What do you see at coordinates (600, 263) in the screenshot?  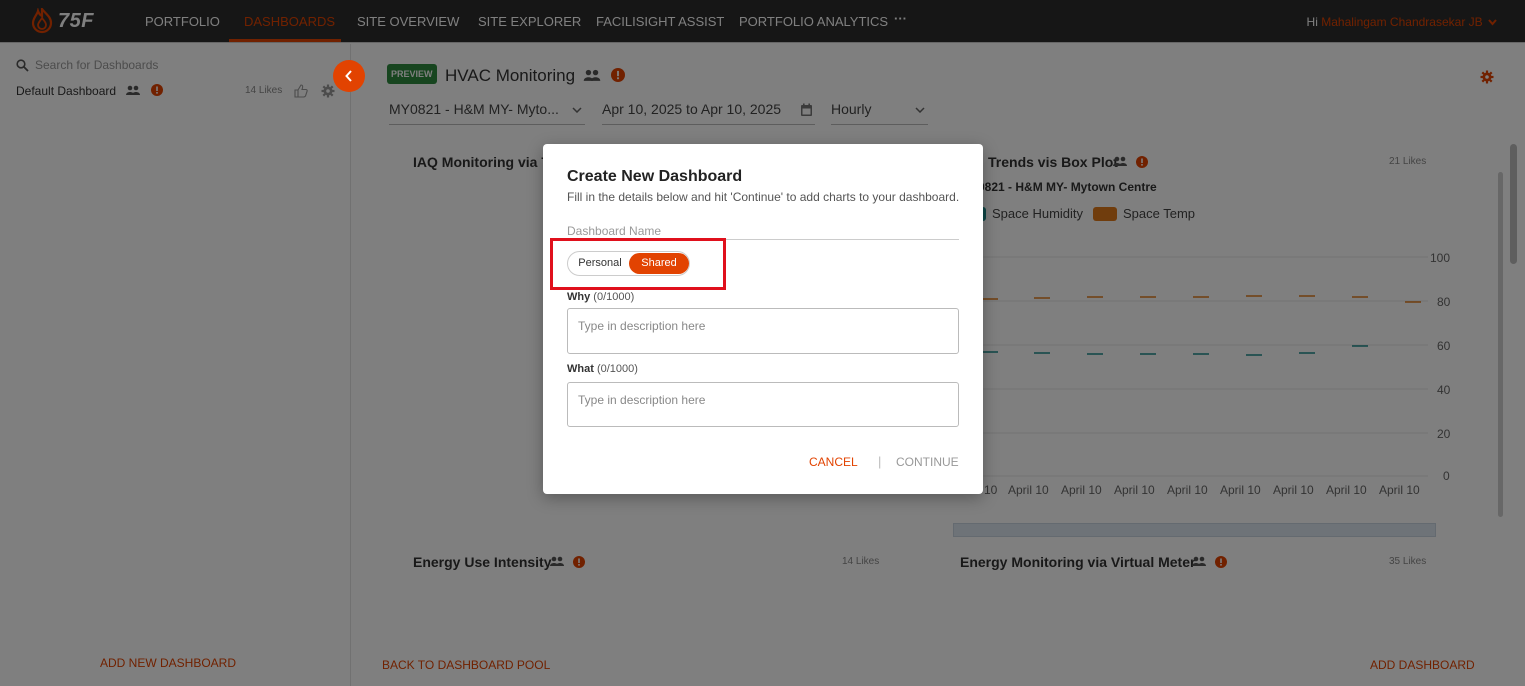 I see `personal-option: Personal` at bounding box center [600, 263].